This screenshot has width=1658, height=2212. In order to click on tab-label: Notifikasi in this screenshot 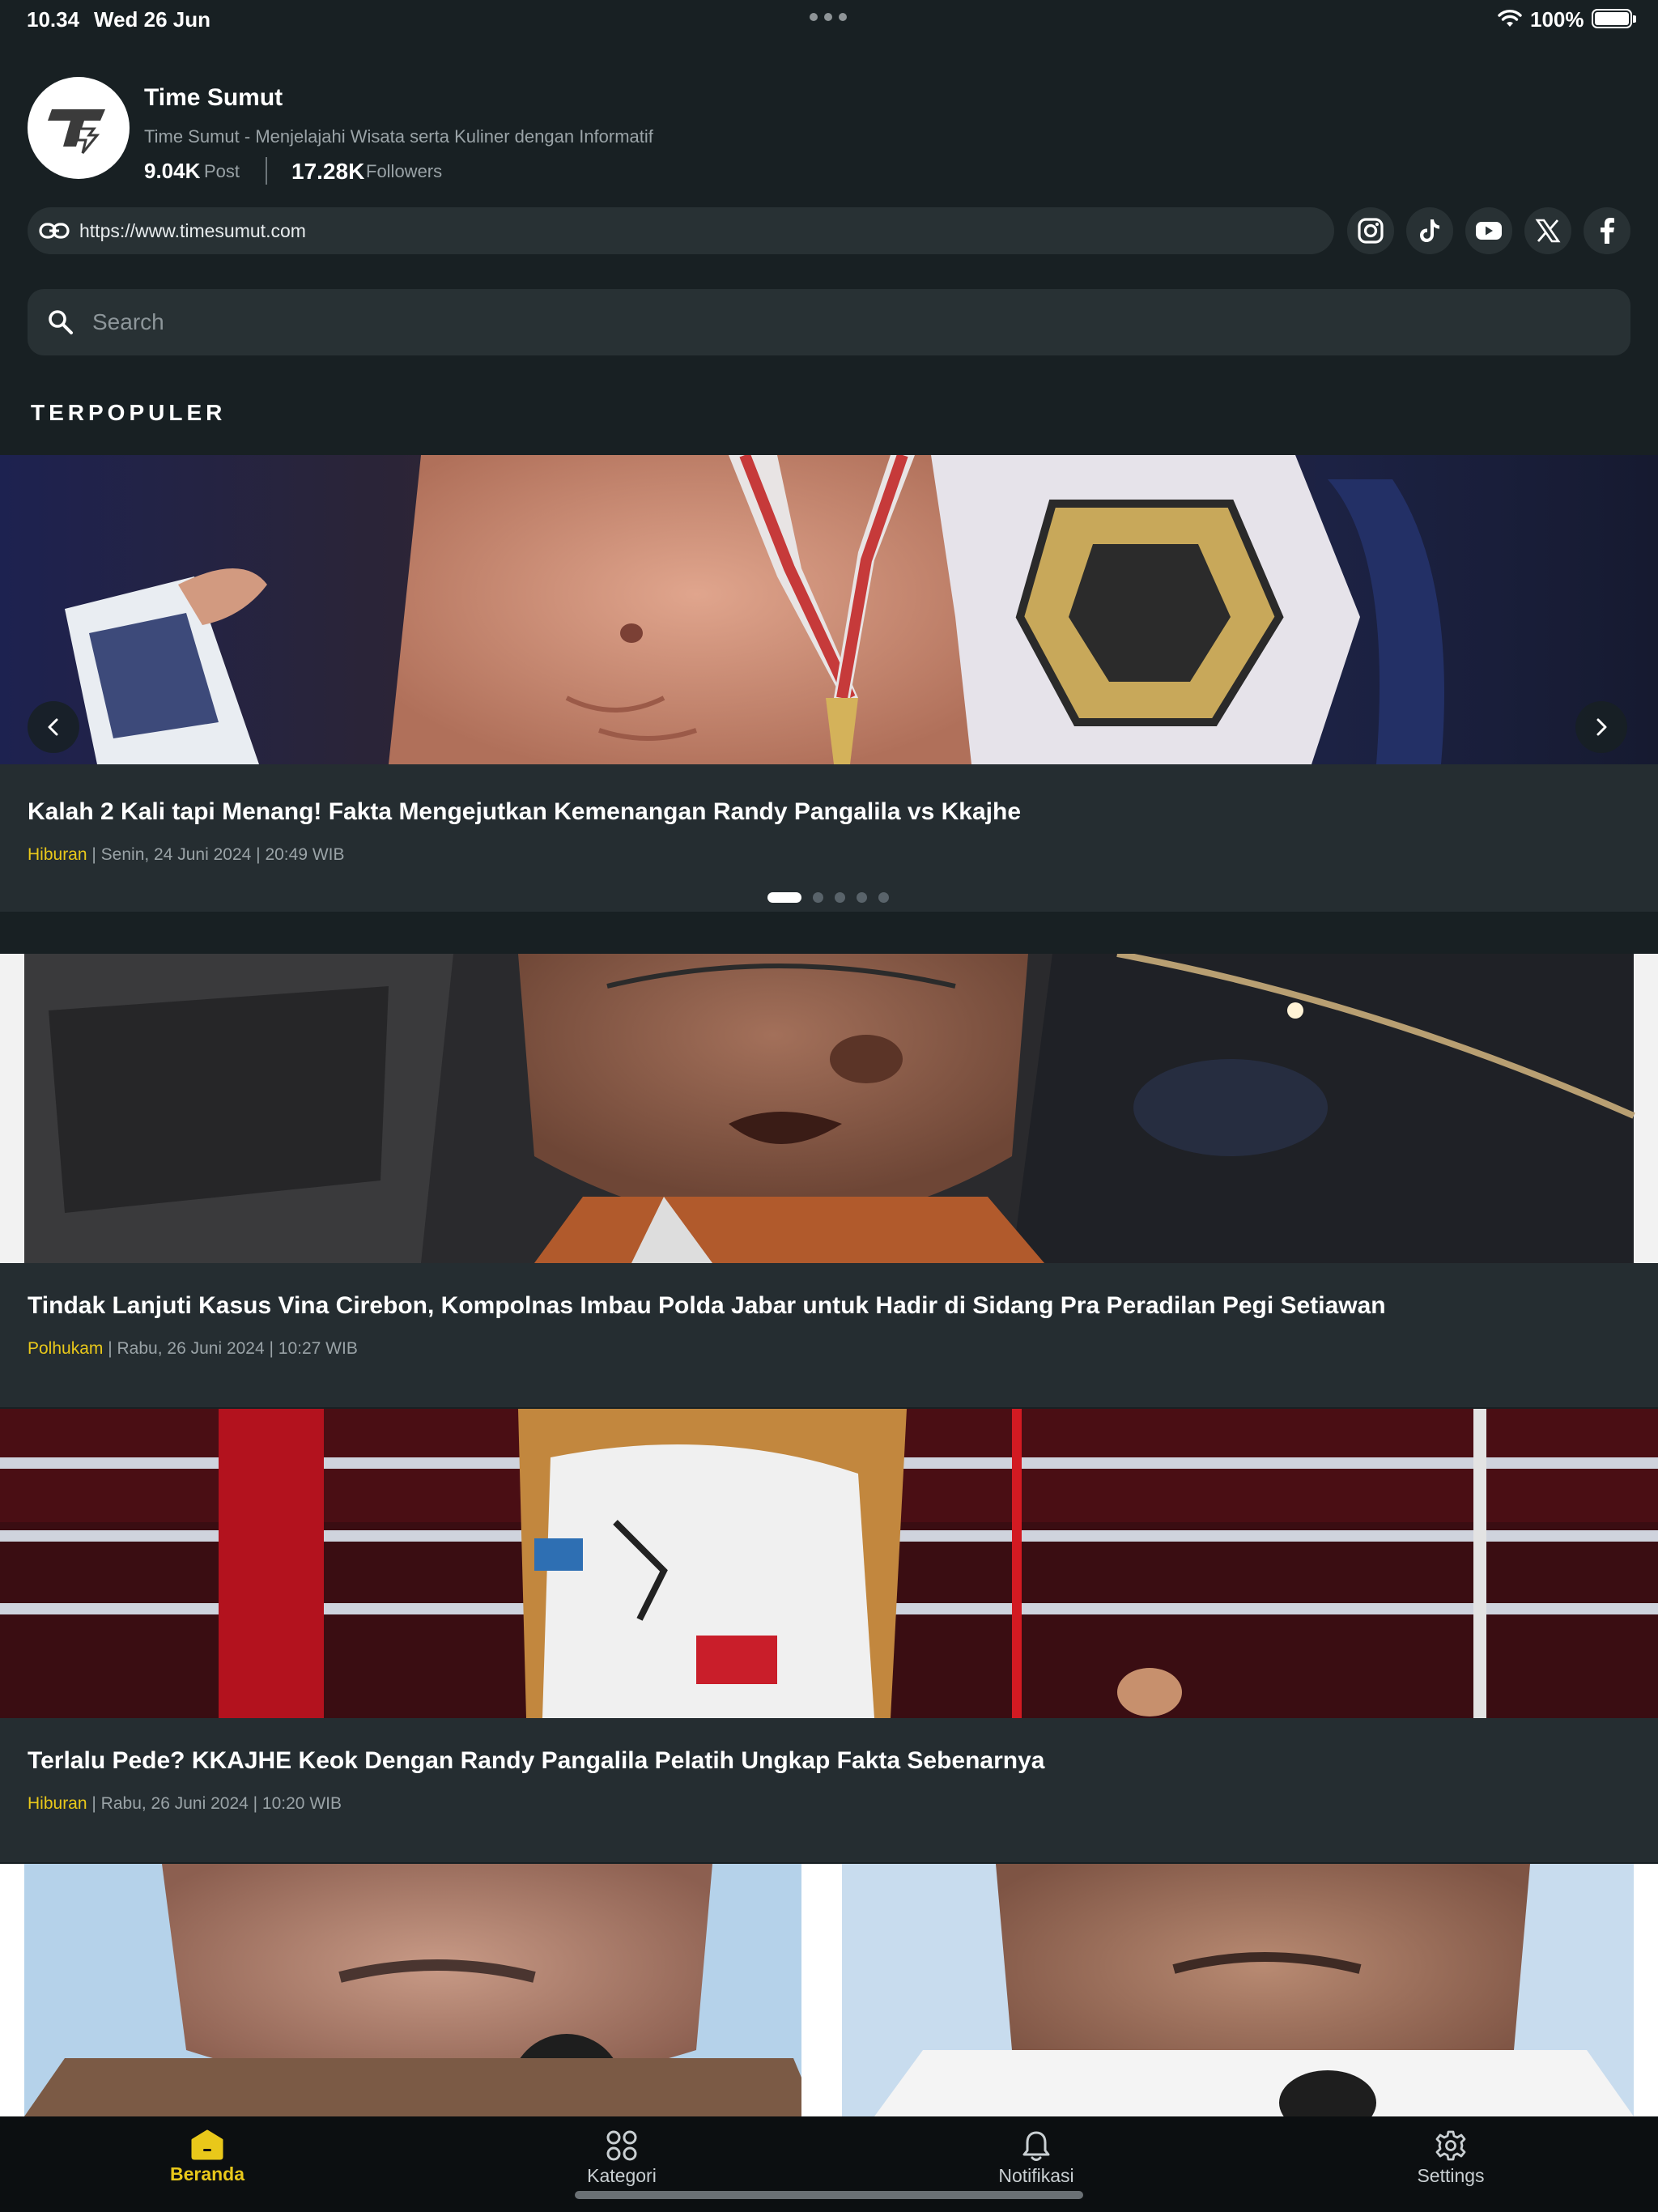, I will do `click(1036, 2176)`.